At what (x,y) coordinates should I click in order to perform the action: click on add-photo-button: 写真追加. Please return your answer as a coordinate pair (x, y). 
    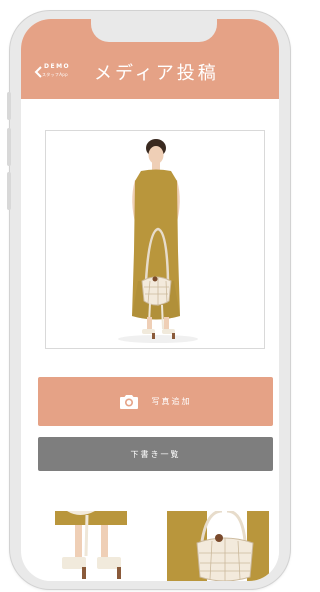
    Looking at the image, I should click on (155, 401).